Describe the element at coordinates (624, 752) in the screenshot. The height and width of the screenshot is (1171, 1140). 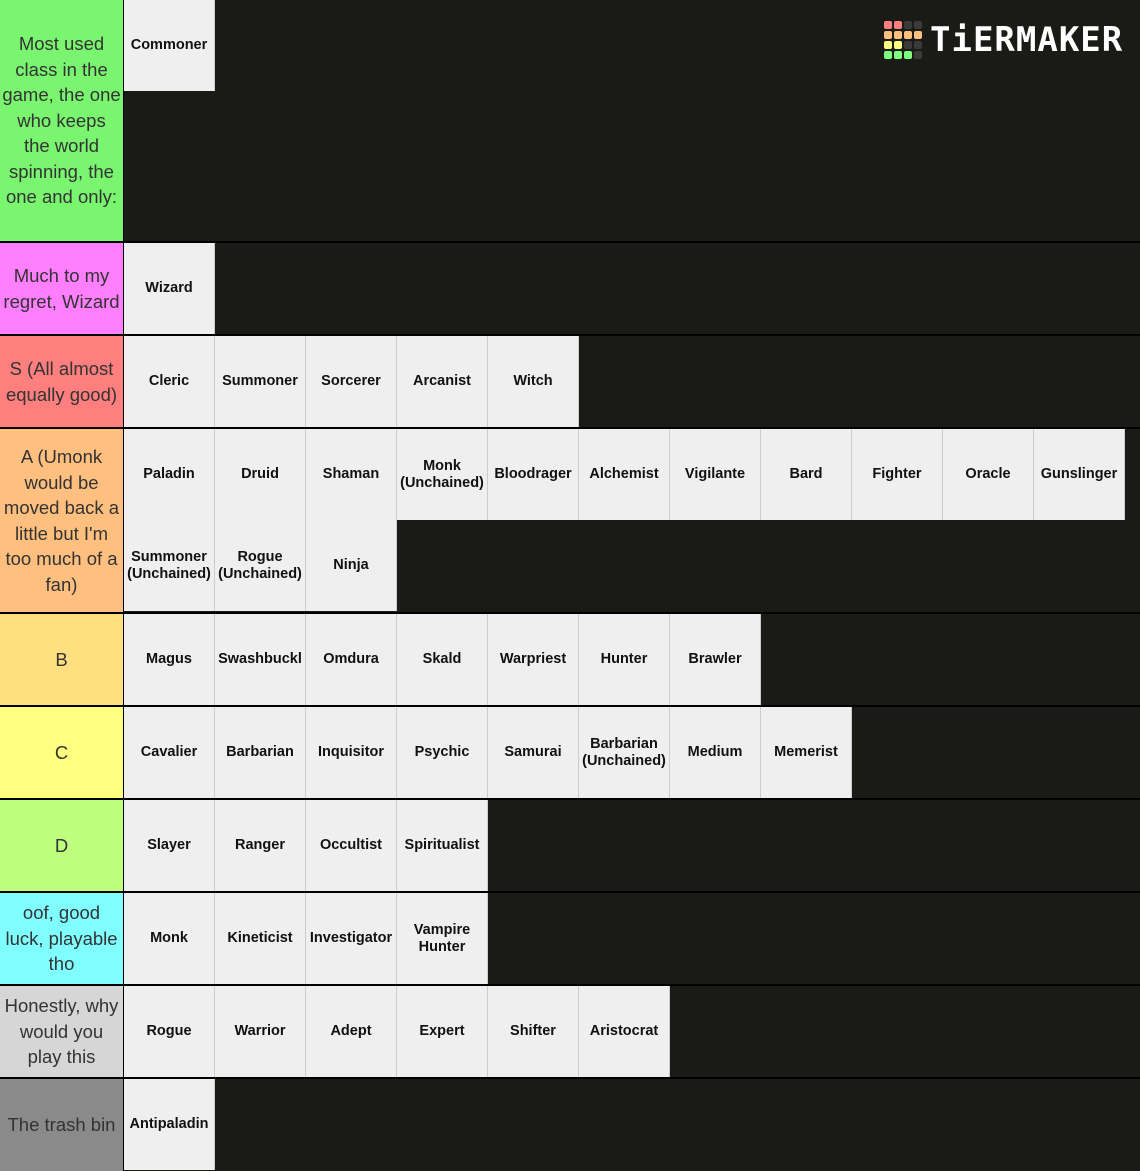
I see `tier-item: Barbarian (Unchained)` at that location.